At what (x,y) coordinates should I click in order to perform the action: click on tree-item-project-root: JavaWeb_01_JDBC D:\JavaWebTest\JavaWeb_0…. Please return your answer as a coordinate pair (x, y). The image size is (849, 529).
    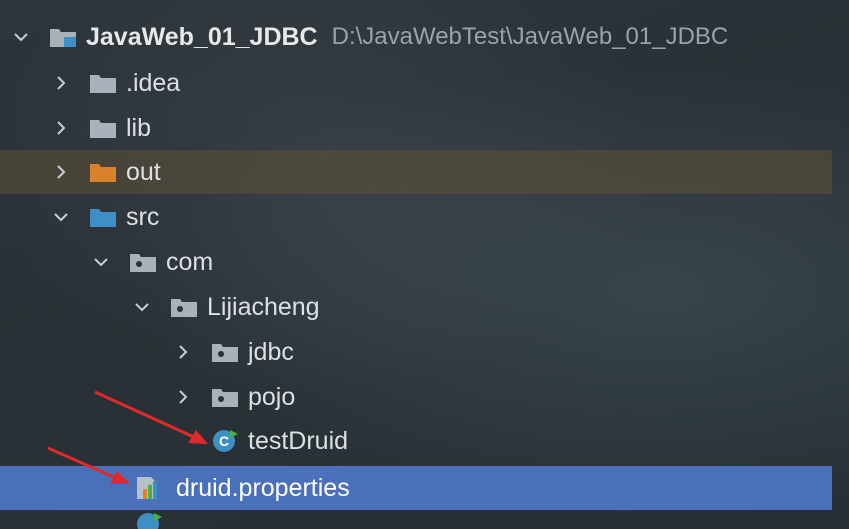
    Looking at the image, I should click on (428, 37).